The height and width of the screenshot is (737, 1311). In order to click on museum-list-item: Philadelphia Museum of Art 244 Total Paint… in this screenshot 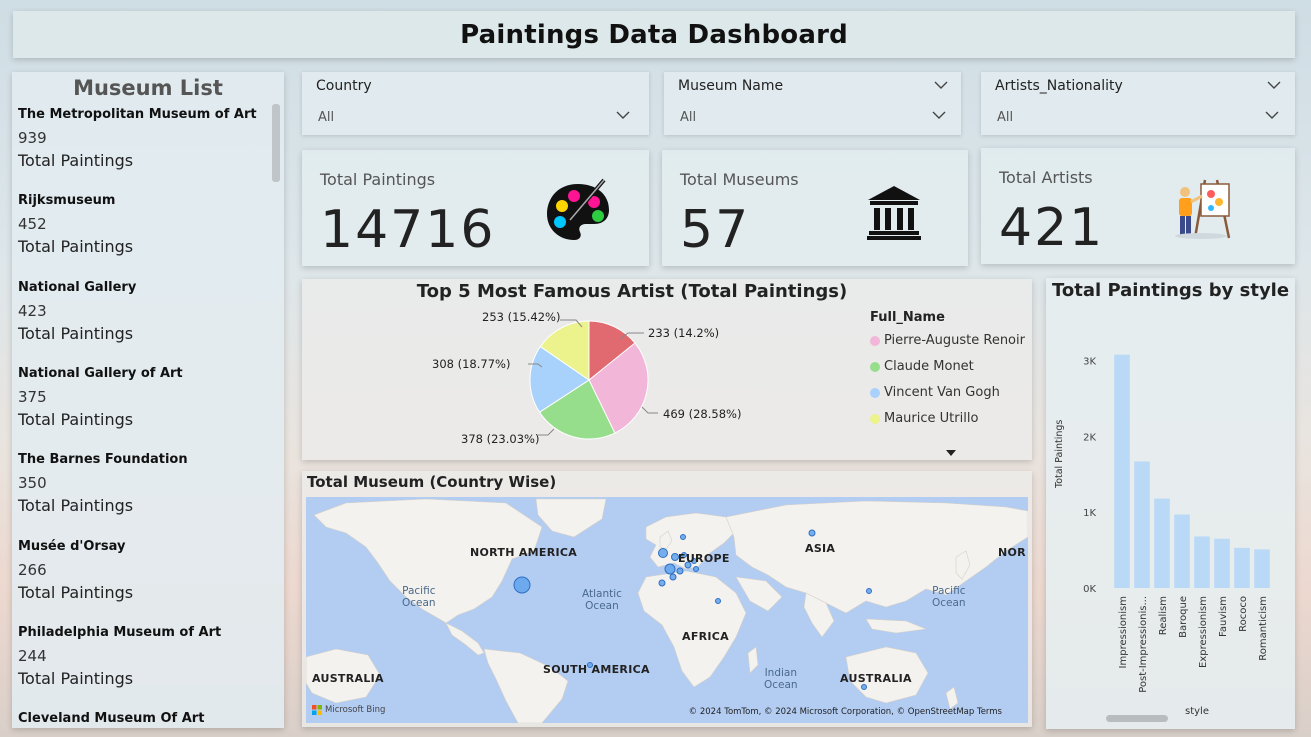, I will do `click(119, 656)`.